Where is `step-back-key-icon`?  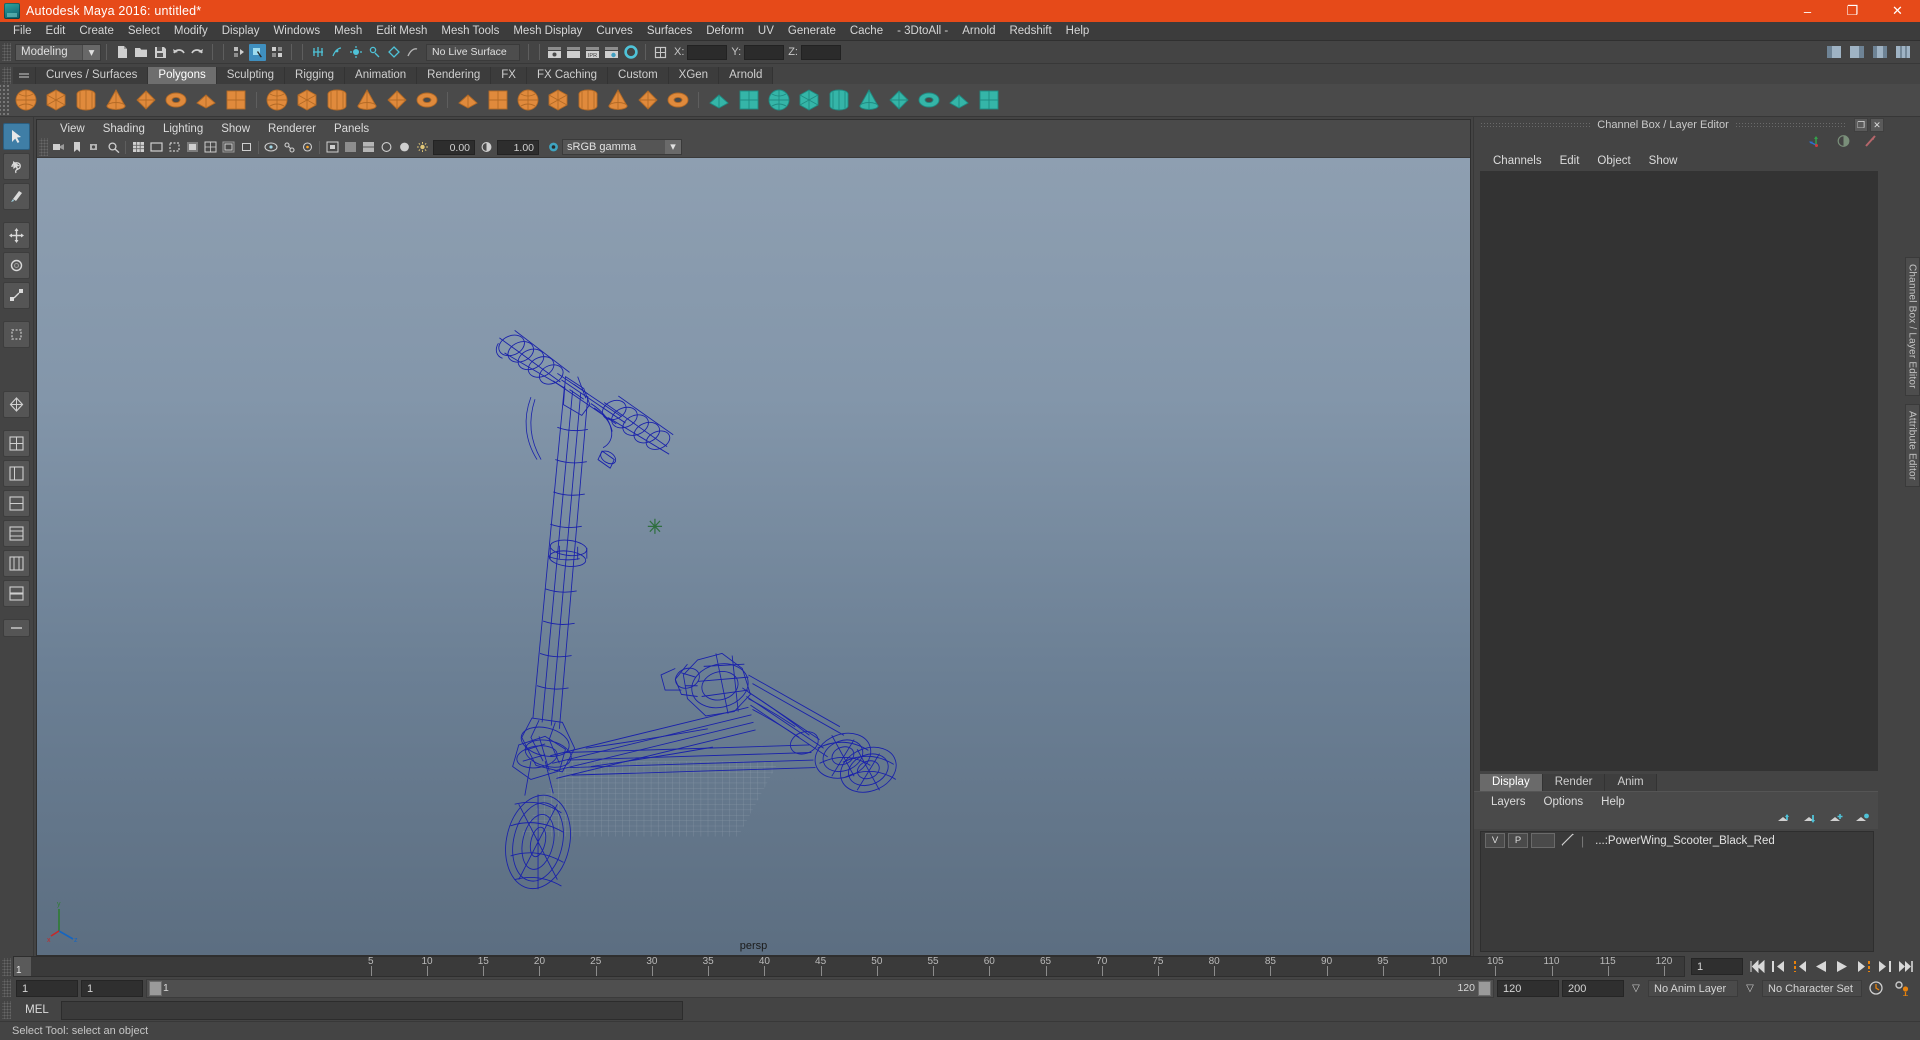 step-back-key-icon is located at coordinates (1800, 967).